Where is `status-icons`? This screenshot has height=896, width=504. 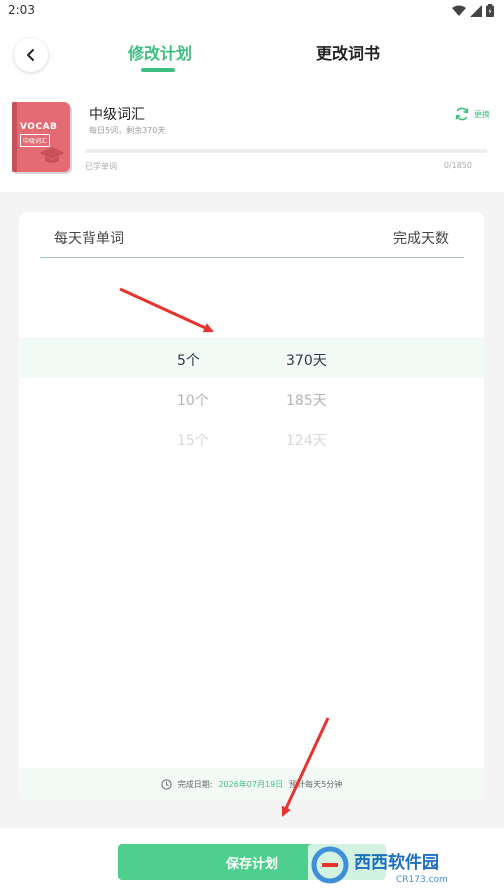
status-icons is located at coordinates (473, 10).